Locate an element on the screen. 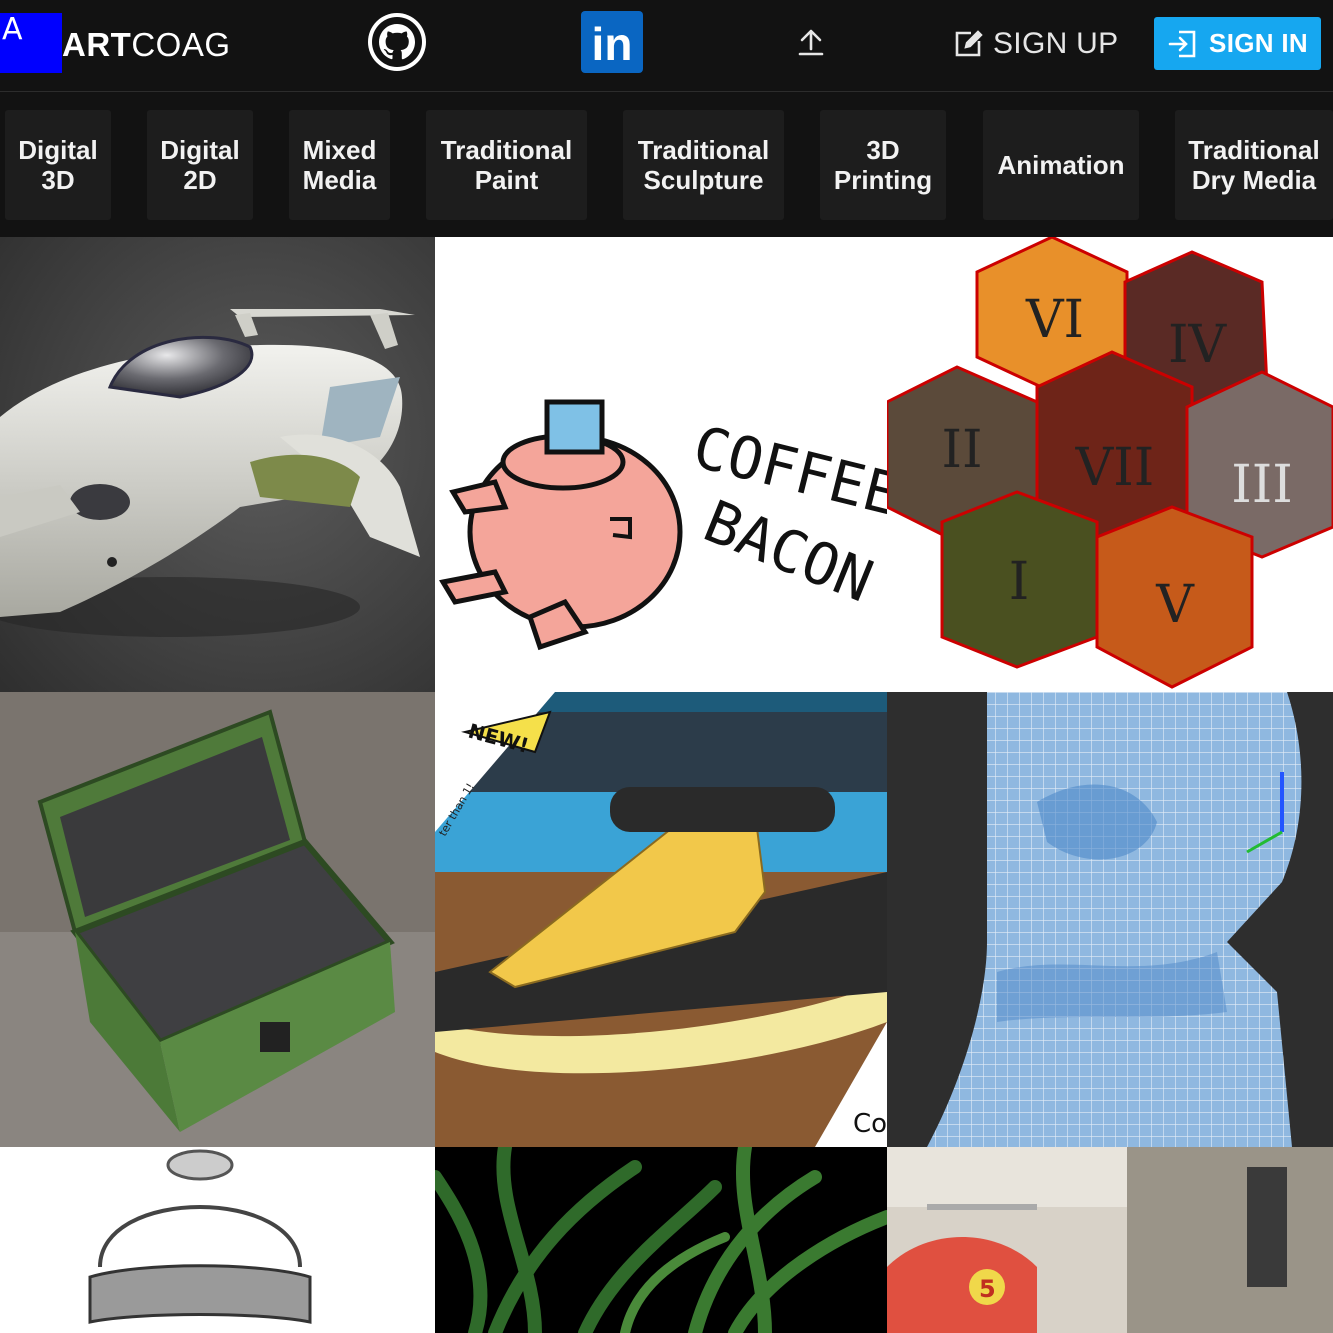 Image resolution: width=1333 pixels, height=1333 pixels. artwork-hex-map: VI IV II VII III I V is located at coordinates (1110, 464).